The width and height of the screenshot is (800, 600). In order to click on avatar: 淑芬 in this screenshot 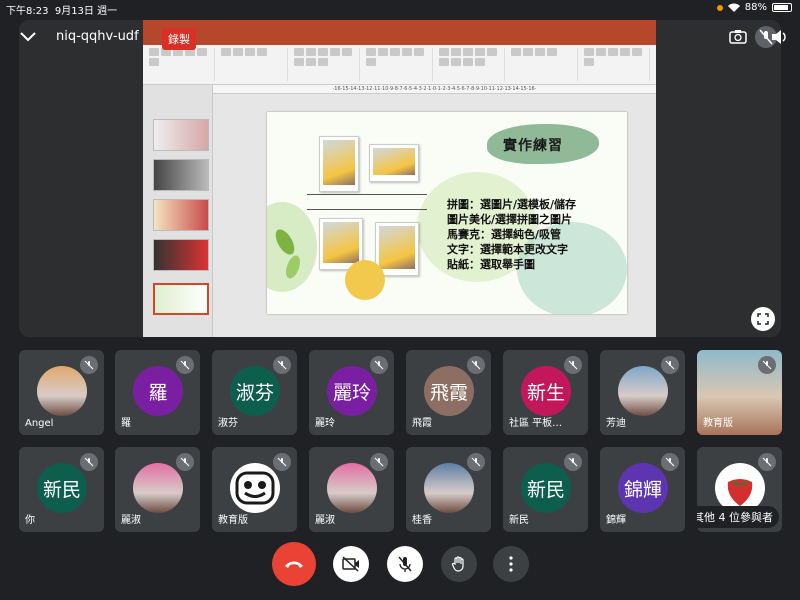, I will do `click(255, 391)`.